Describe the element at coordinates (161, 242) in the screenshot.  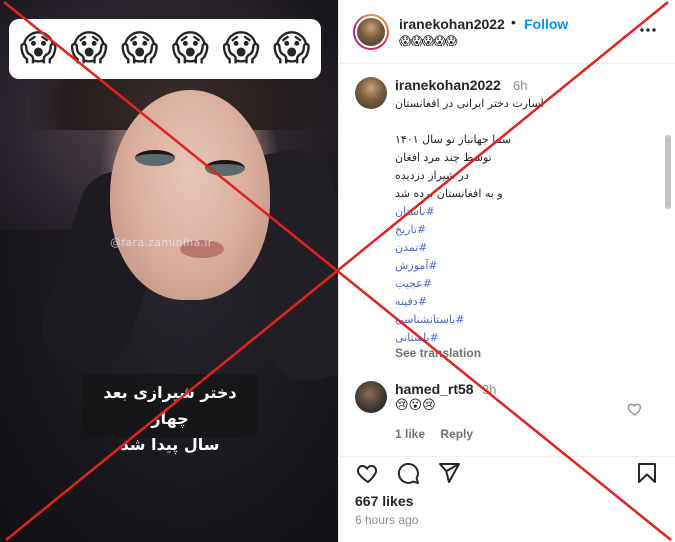
I see `media-watermark: @fara.zaminiha.ir` at that location.